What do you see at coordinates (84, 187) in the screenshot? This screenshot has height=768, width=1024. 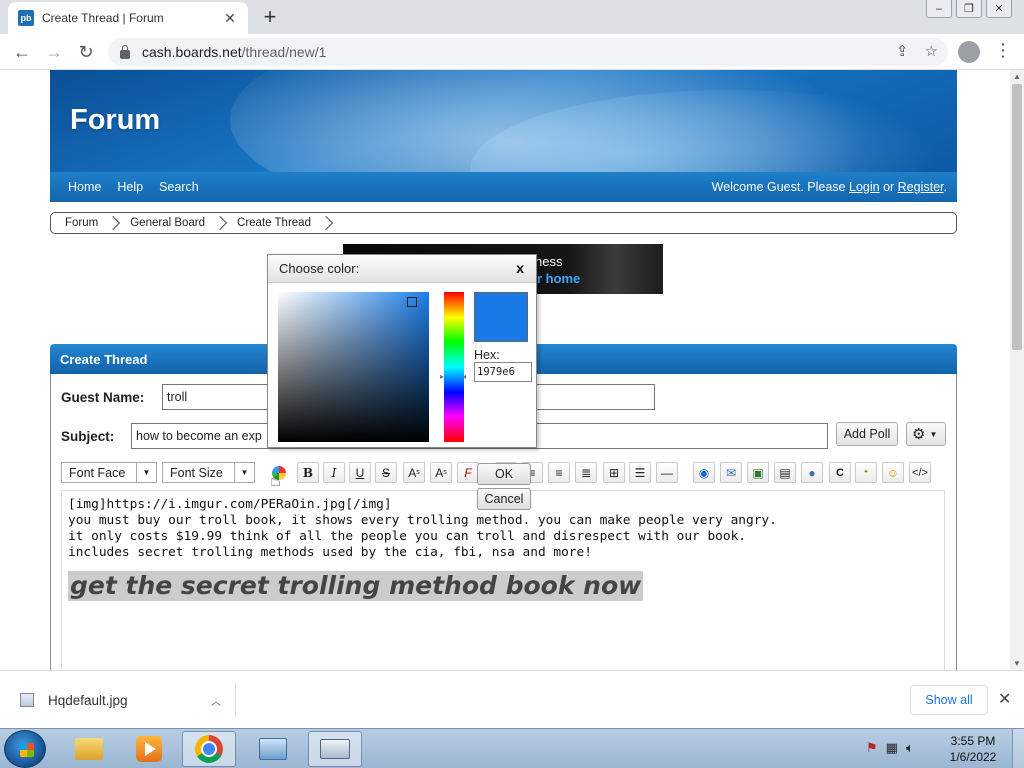 I see `nav-home-link: Home` at bounding box center [84, 187].